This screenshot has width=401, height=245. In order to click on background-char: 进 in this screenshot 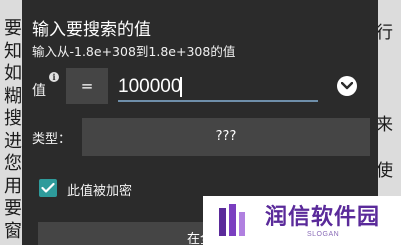, I will do `click(13, 141)`.